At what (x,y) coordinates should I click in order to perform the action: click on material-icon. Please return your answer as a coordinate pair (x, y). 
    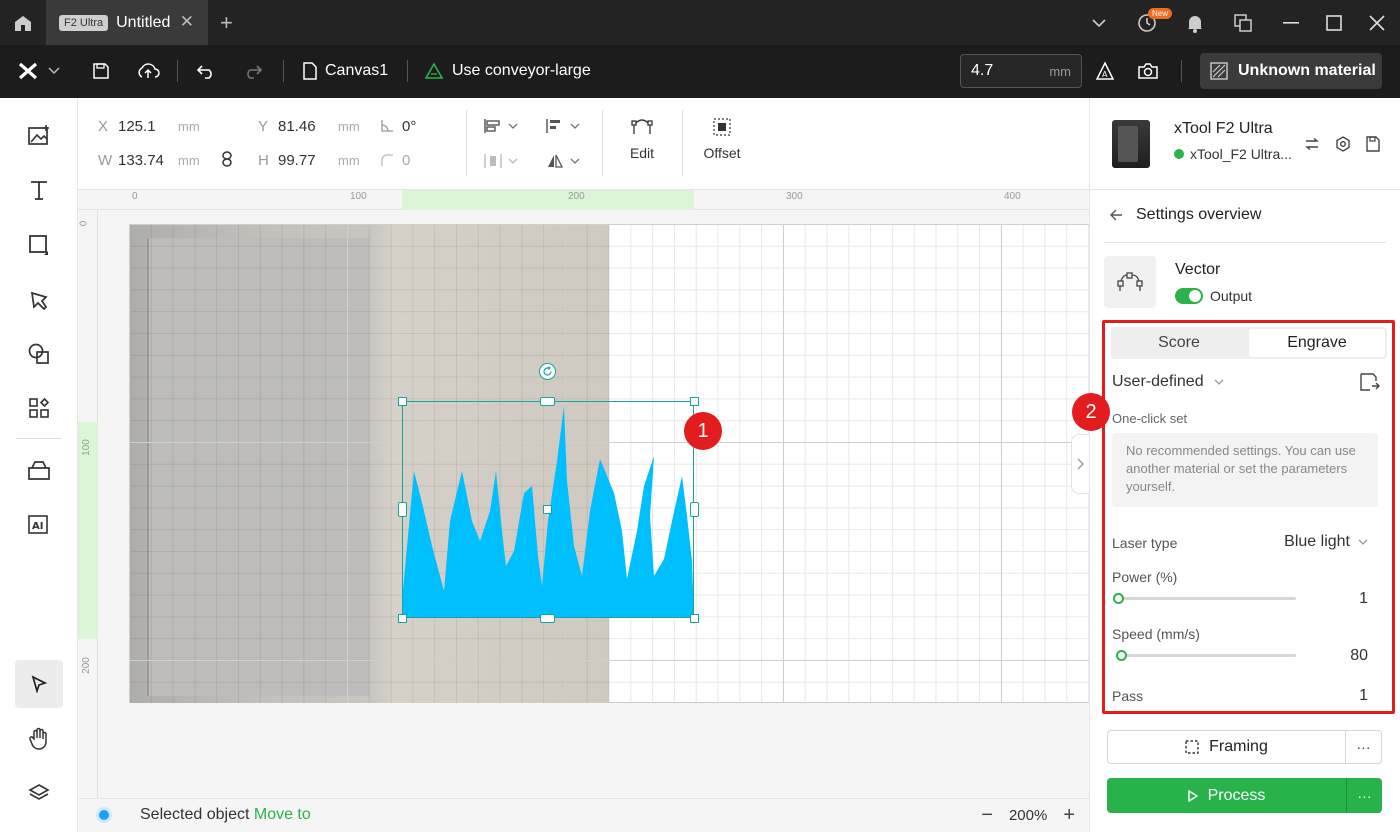
    Looking at the image, I should click on (1219, 71).